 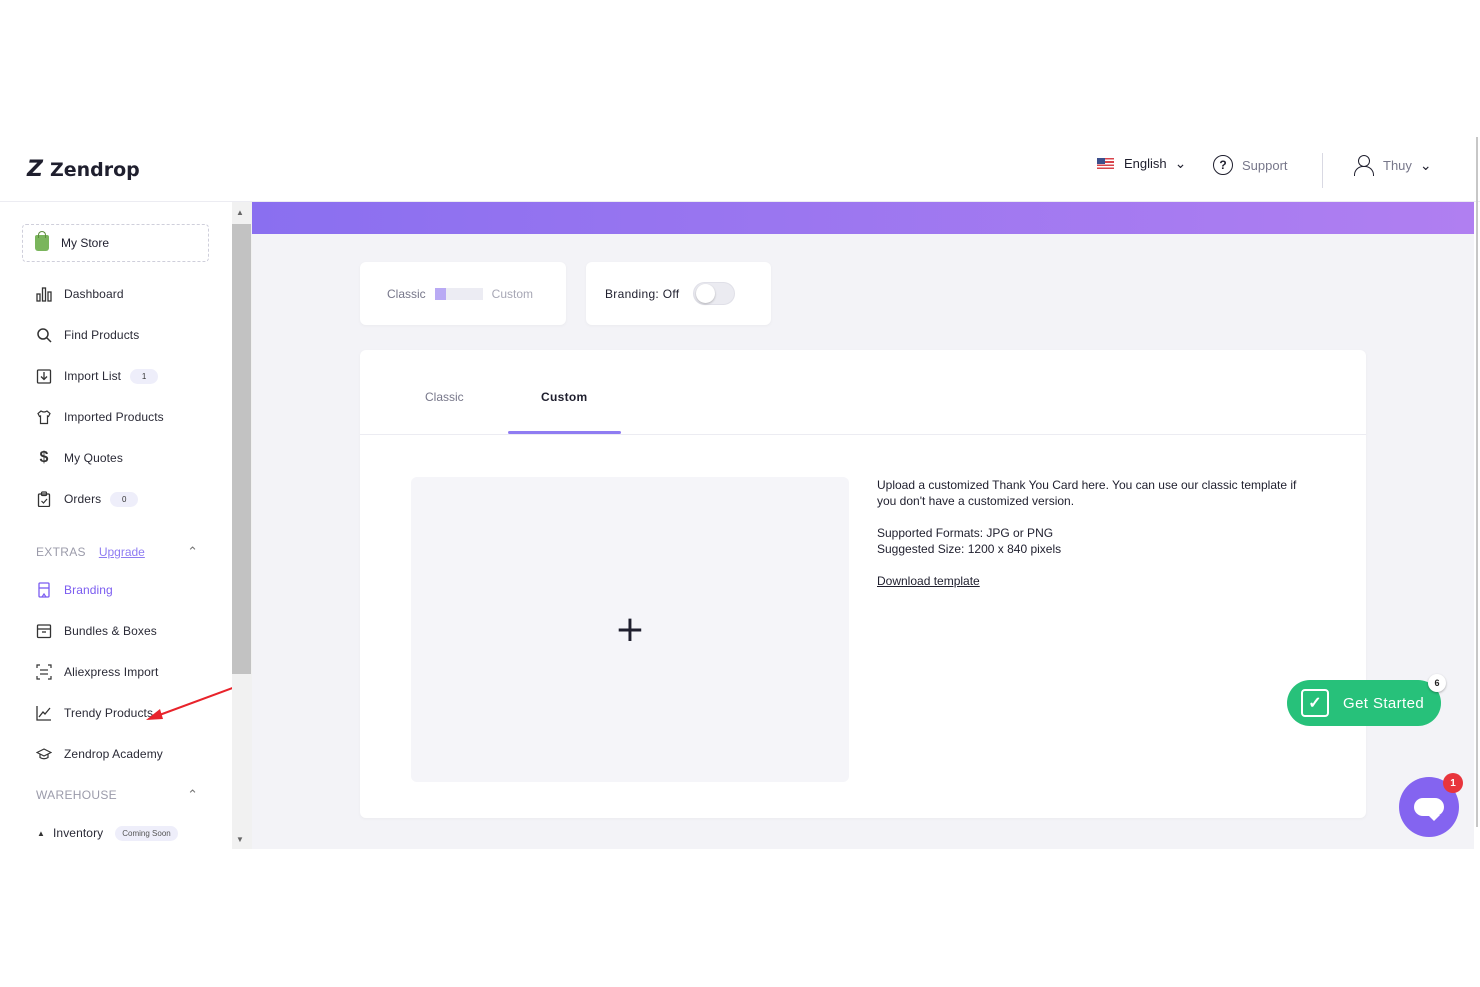 What do you see at coordinates (93, 376) in the screenshot?
I see `sidebar-item-label: Import List` at bounding box center [93, 376].